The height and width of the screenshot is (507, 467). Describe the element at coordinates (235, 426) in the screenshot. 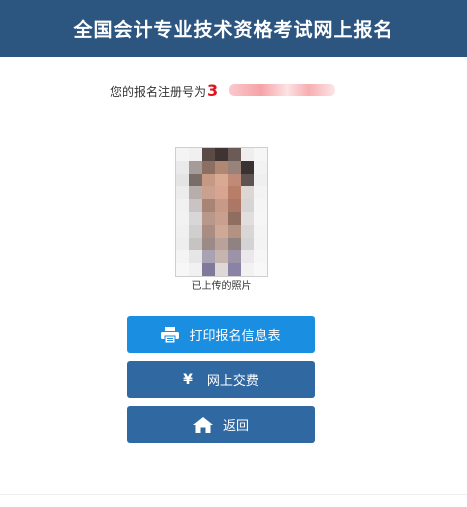

I see `back-label: 返回` at that location.